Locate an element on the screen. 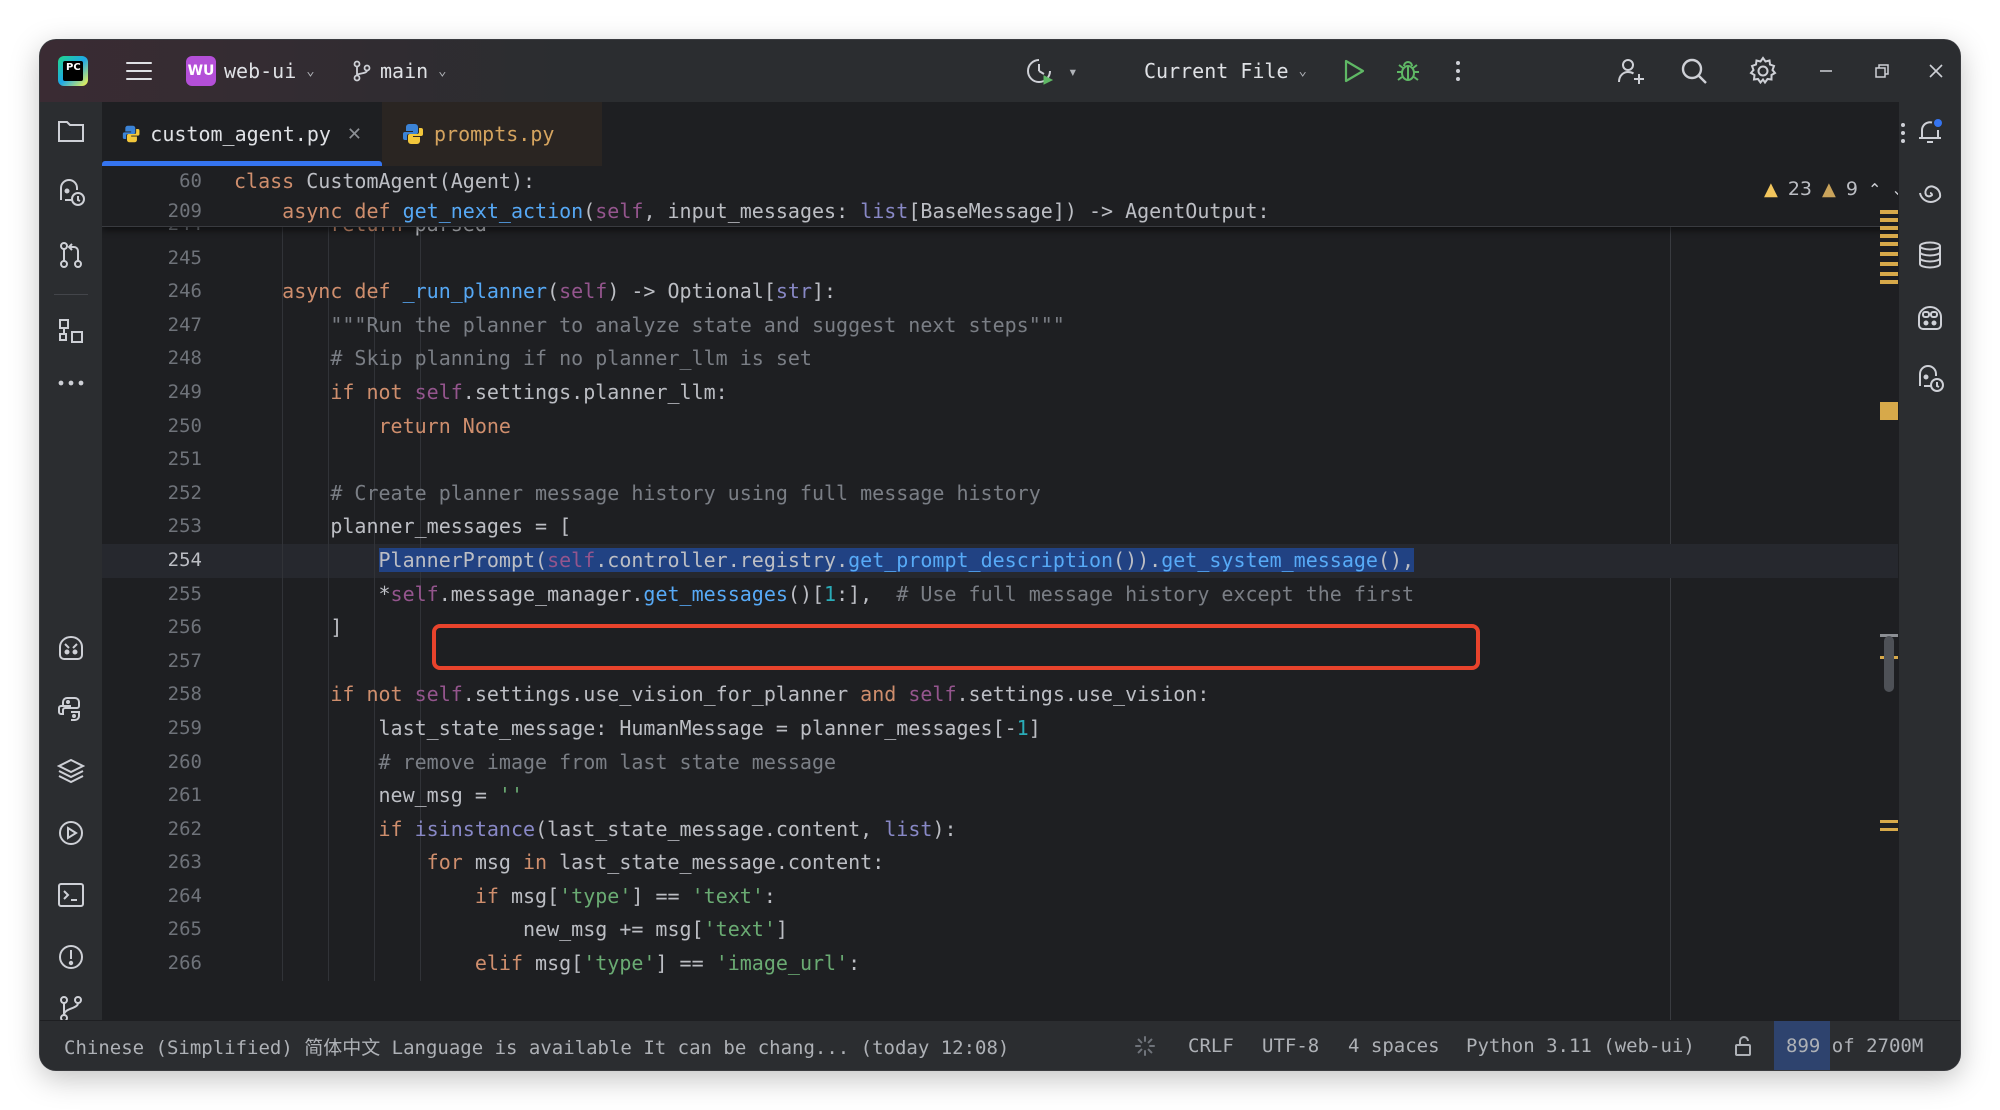 Image resolution: width=2000 pixels, height=1110 pixels. terminal-icon is located at coordinates (71, 895).